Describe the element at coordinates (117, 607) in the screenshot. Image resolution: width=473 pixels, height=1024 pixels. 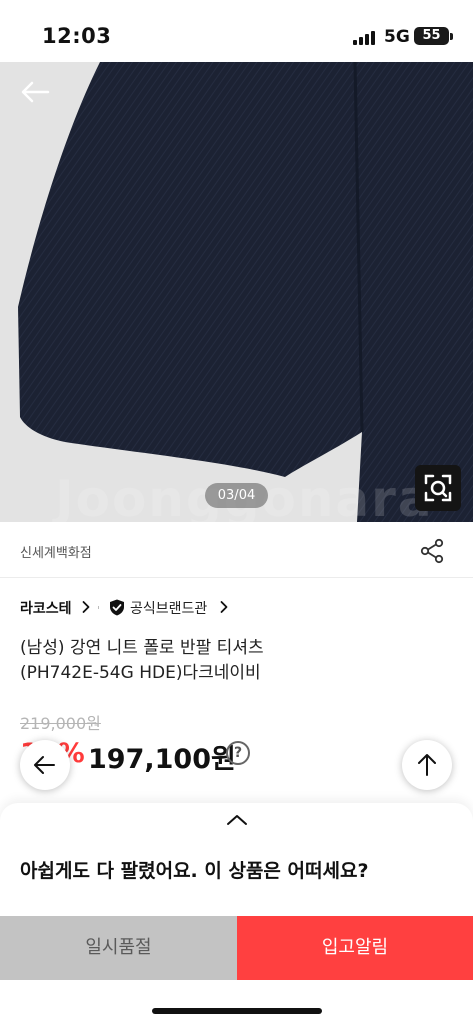
I see `shield-check-icon` at that location.